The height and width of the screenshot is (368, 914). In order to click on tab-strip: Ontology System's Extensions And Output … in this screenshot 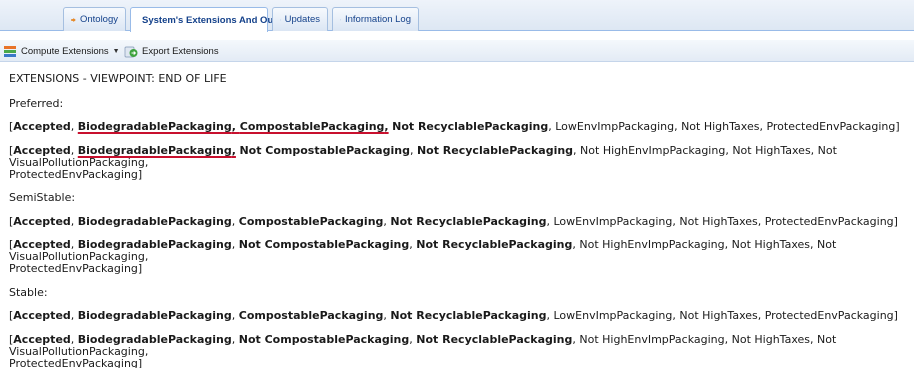, I will do `click(457, 16)`.